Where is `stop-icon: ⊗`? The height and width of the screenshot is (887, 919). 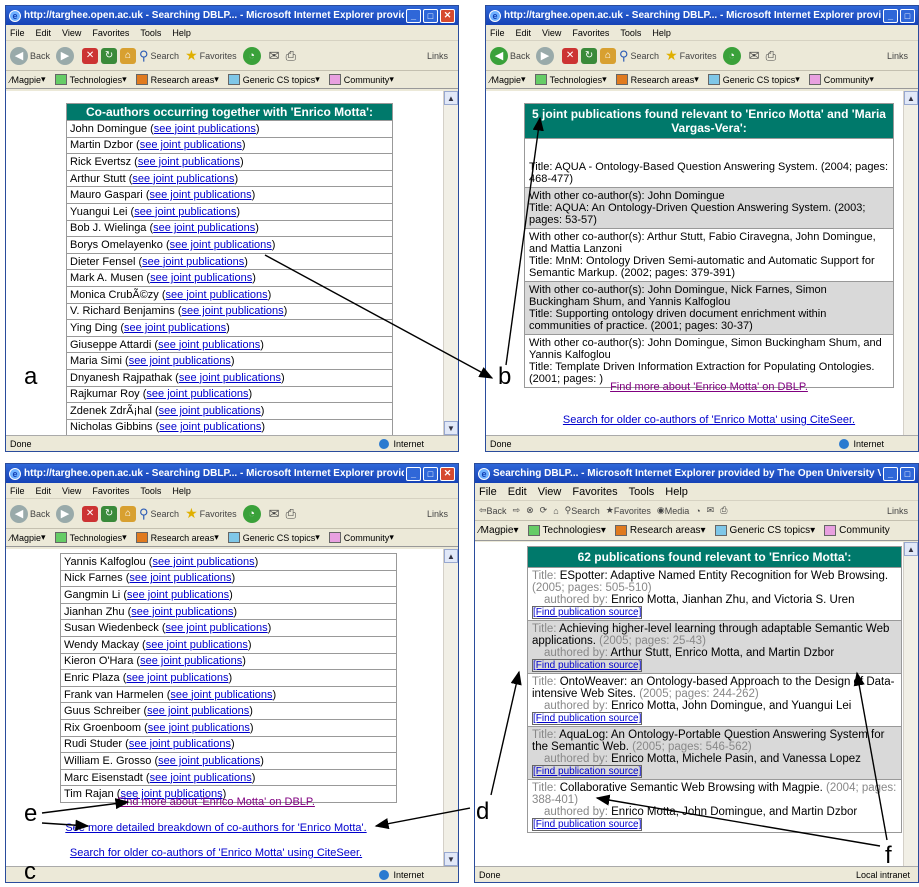 stop-icon: ⊗ is located at coordinates (530, 510).